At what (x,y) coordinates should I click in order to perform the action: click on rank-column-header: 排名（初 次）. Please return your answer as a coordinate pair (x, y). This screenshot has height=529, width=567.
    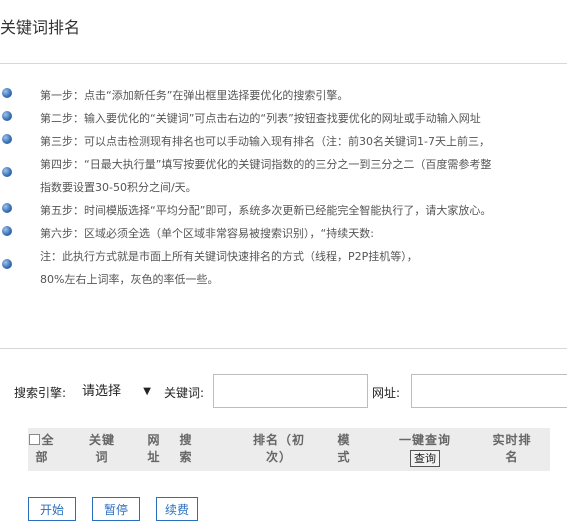
    Looking at the image, I should click on (279, 449).